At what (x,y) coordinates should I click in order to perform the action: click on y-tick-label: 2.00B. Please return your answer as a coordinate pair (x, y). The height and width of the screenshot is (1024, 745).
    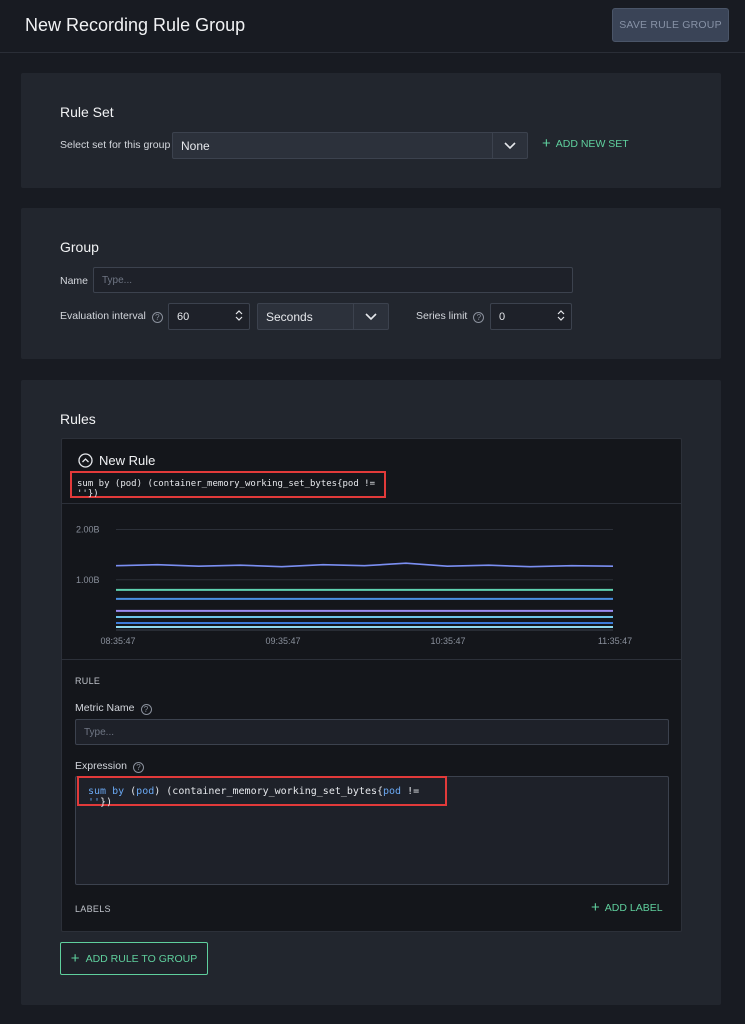
    Looking at the image, I should click on (88, 530).